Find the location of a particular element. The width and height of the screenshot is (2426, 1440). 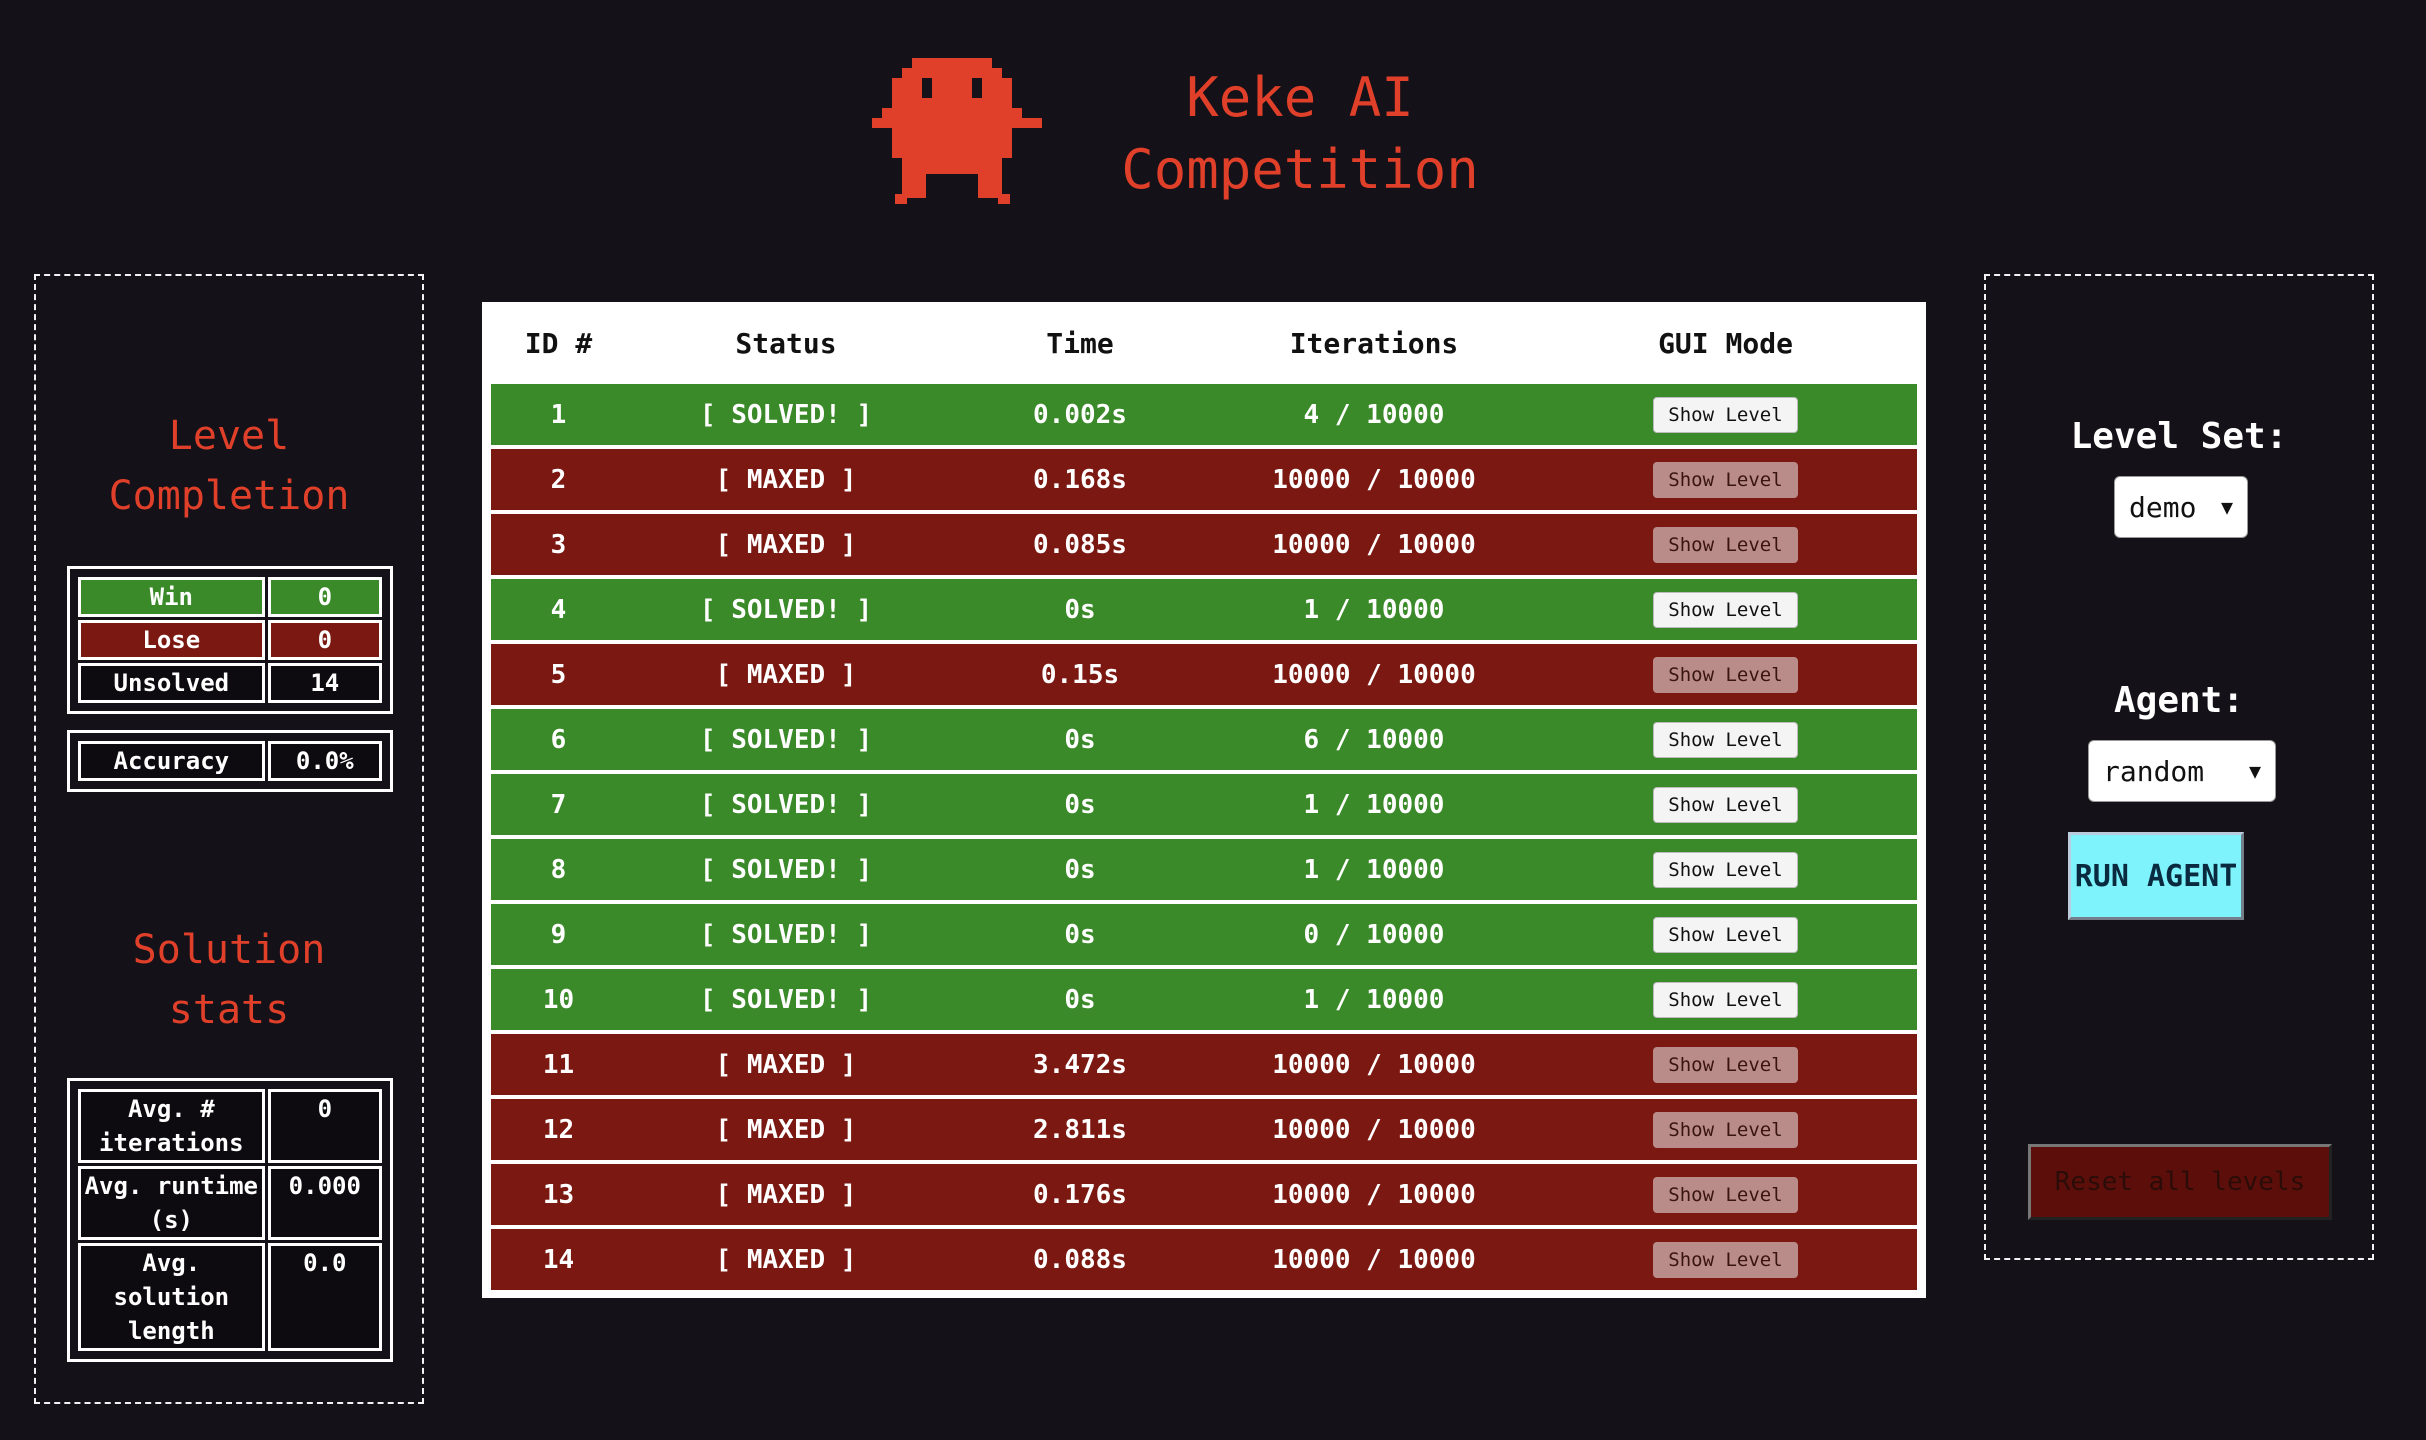

table-row: 11 [ MAXED ] 3.472s 10000 / 10000 Show Level is located at coordinates (1204, 1064).